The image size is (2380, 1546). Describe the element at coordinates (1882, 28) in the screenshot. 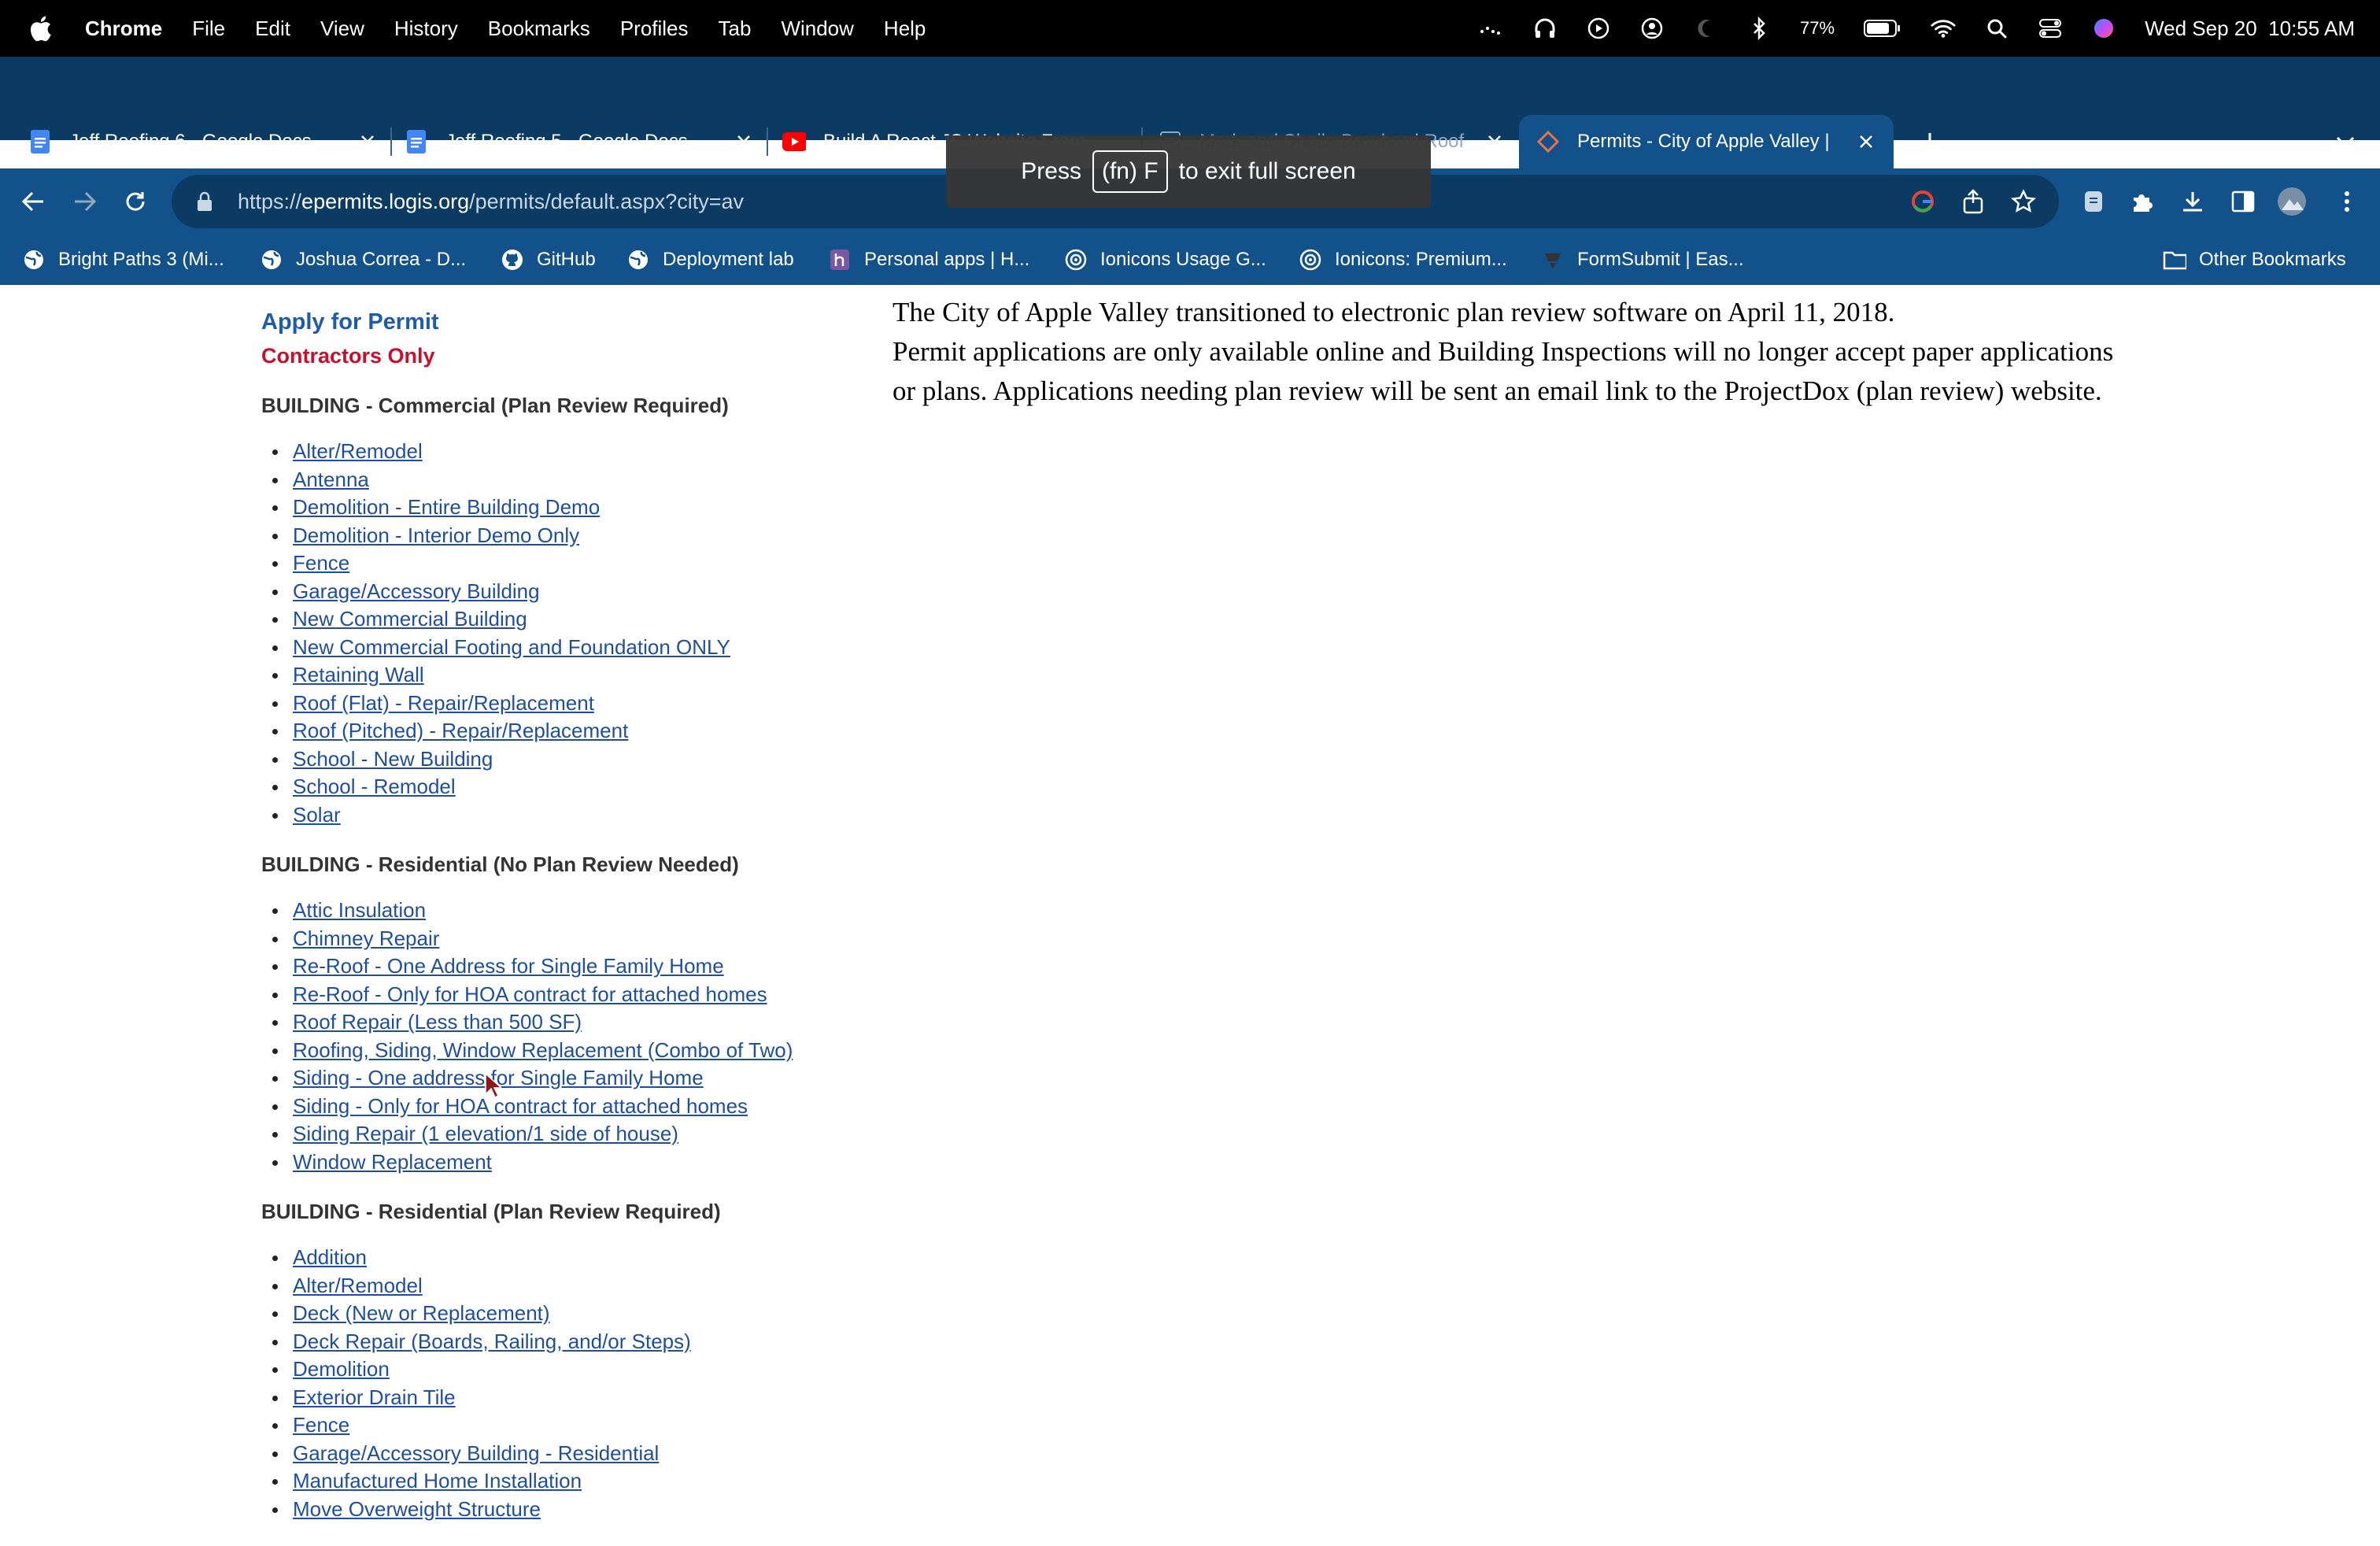

I see `battery-icon` at that location.